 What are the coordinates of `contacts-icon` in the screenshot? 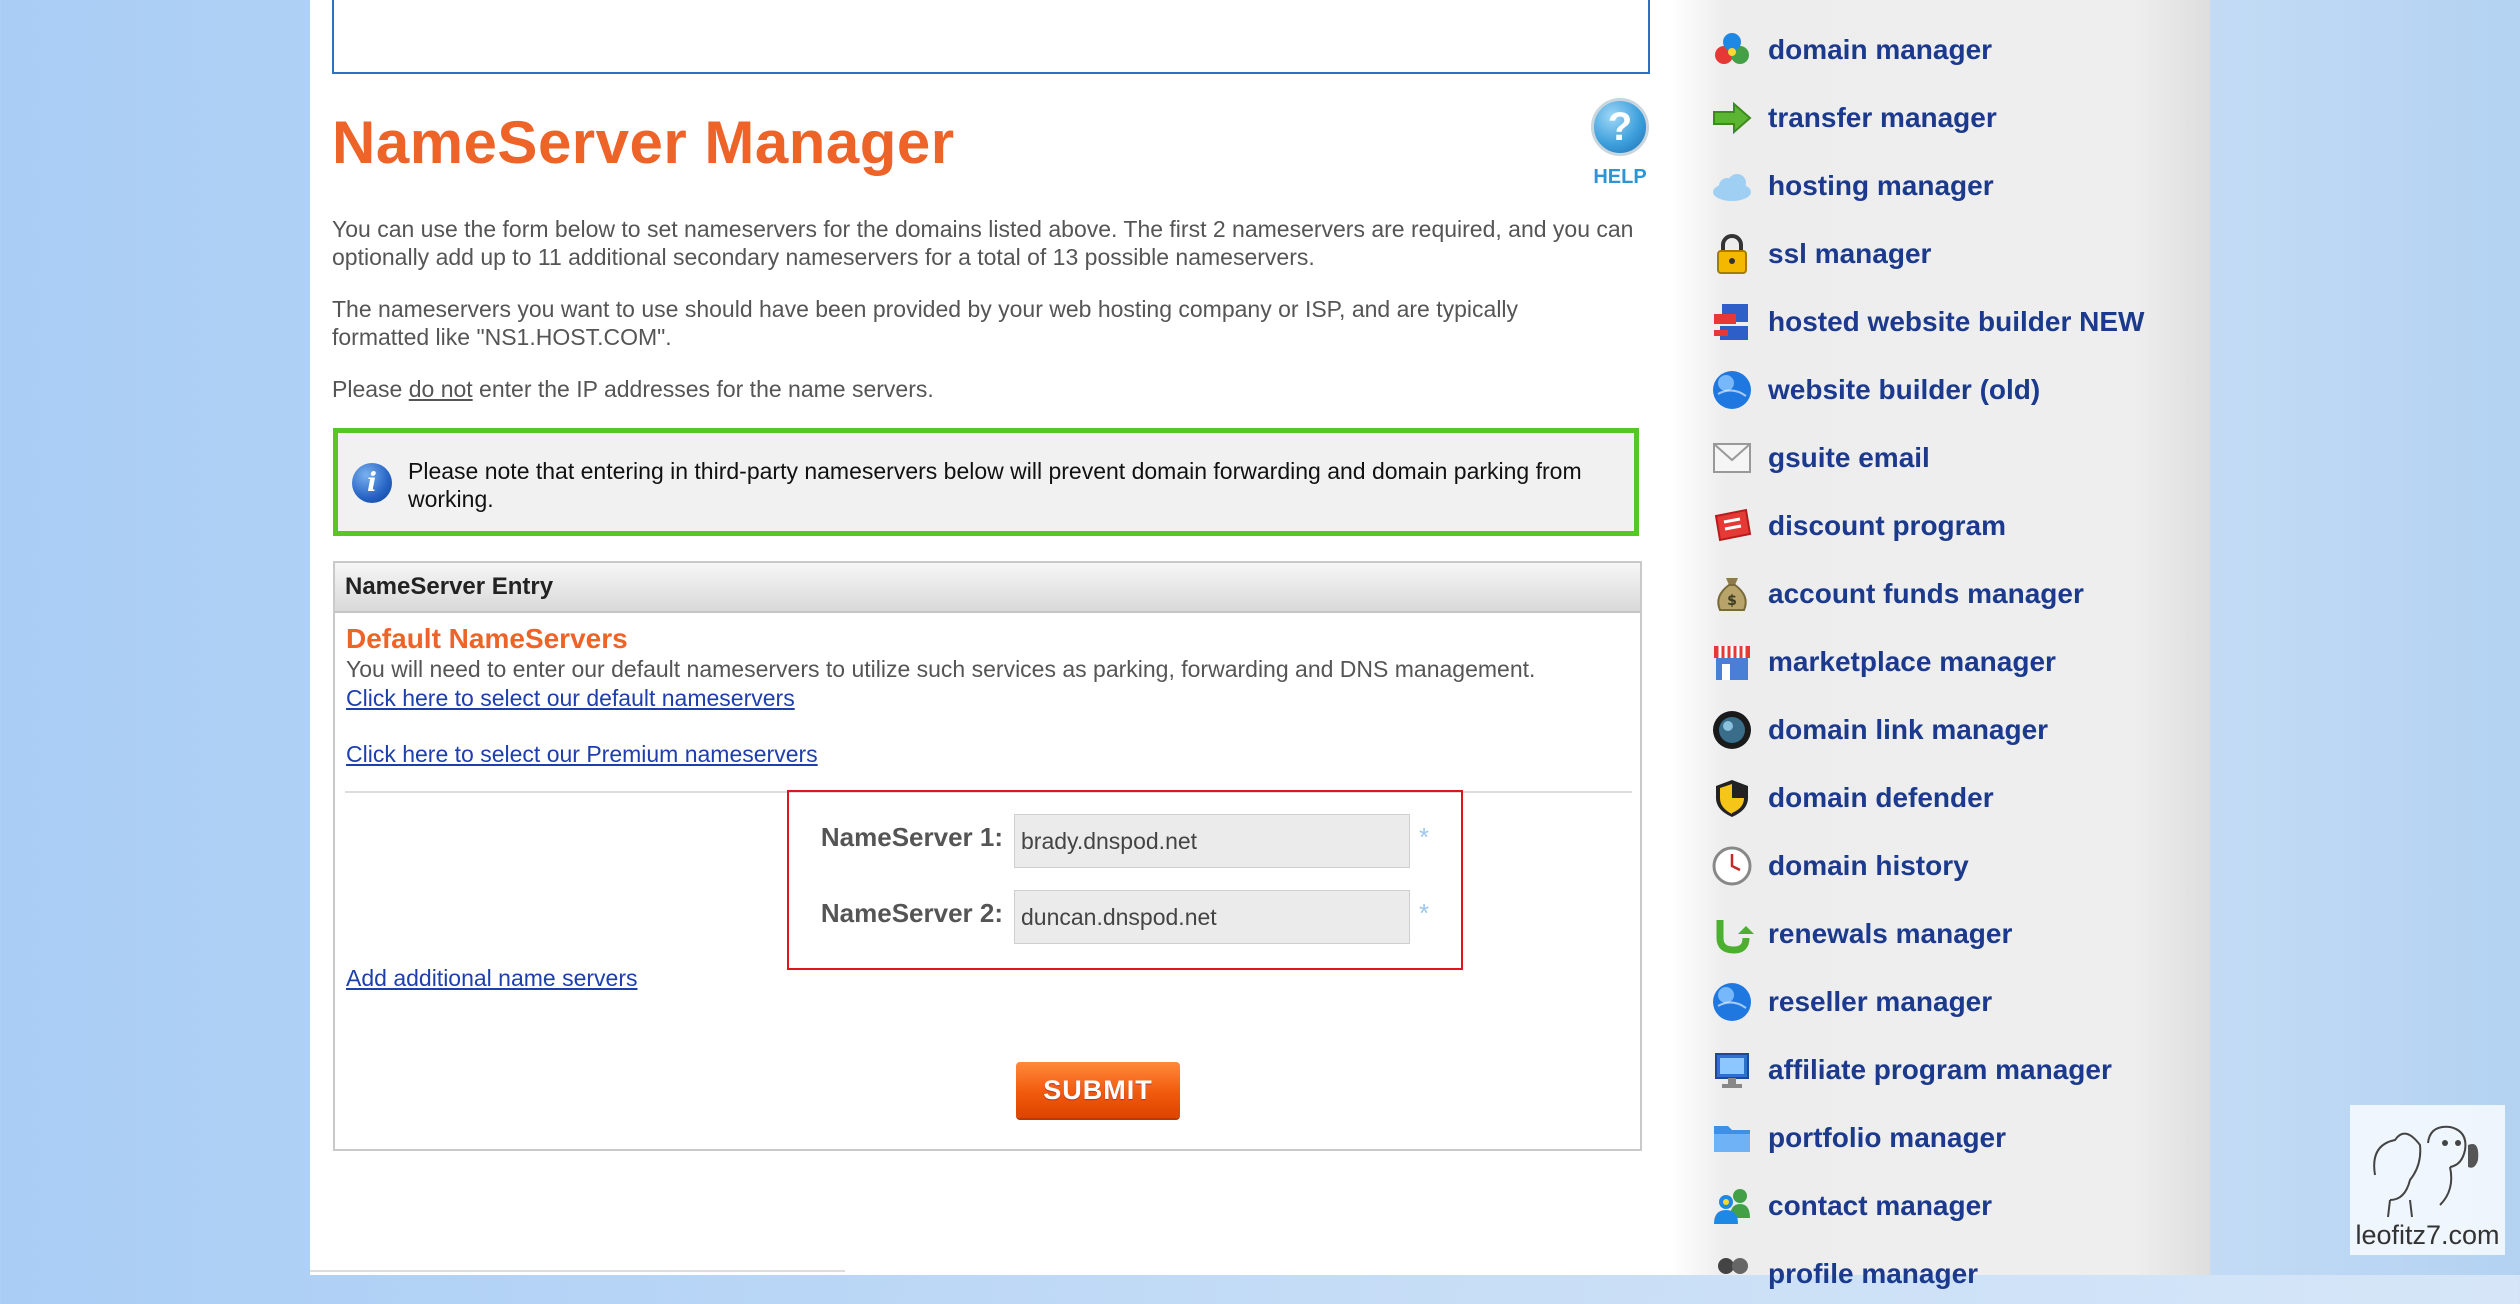 It's located at (1732, 1206).